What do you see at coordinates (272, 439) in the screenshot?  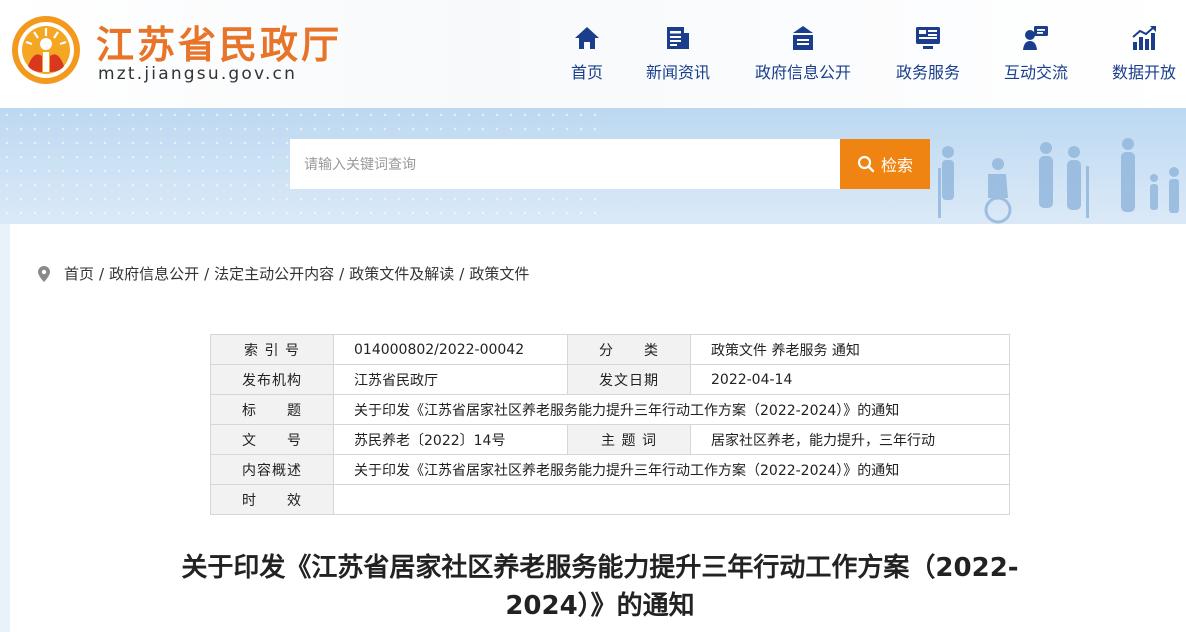 I see `docno-label: 文 号` at bounding box center [272, 439].